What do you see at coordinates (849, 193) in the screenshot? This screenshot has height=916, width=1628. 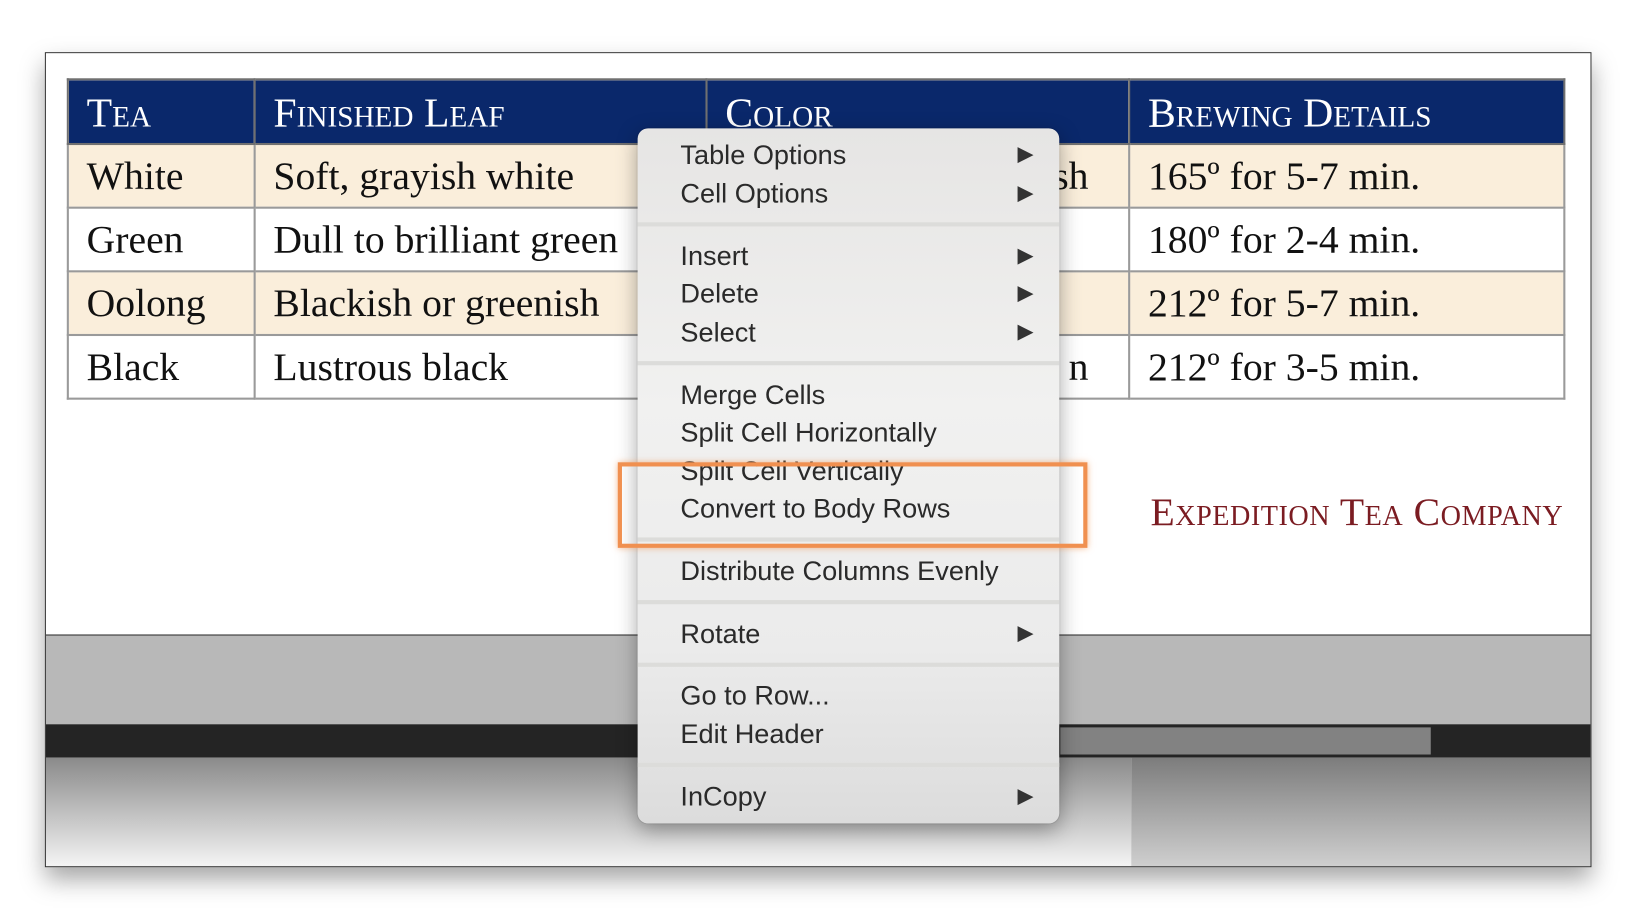 I see `menu-item-cell-options: Cell Options ▶` at bounding box center [849, 193].